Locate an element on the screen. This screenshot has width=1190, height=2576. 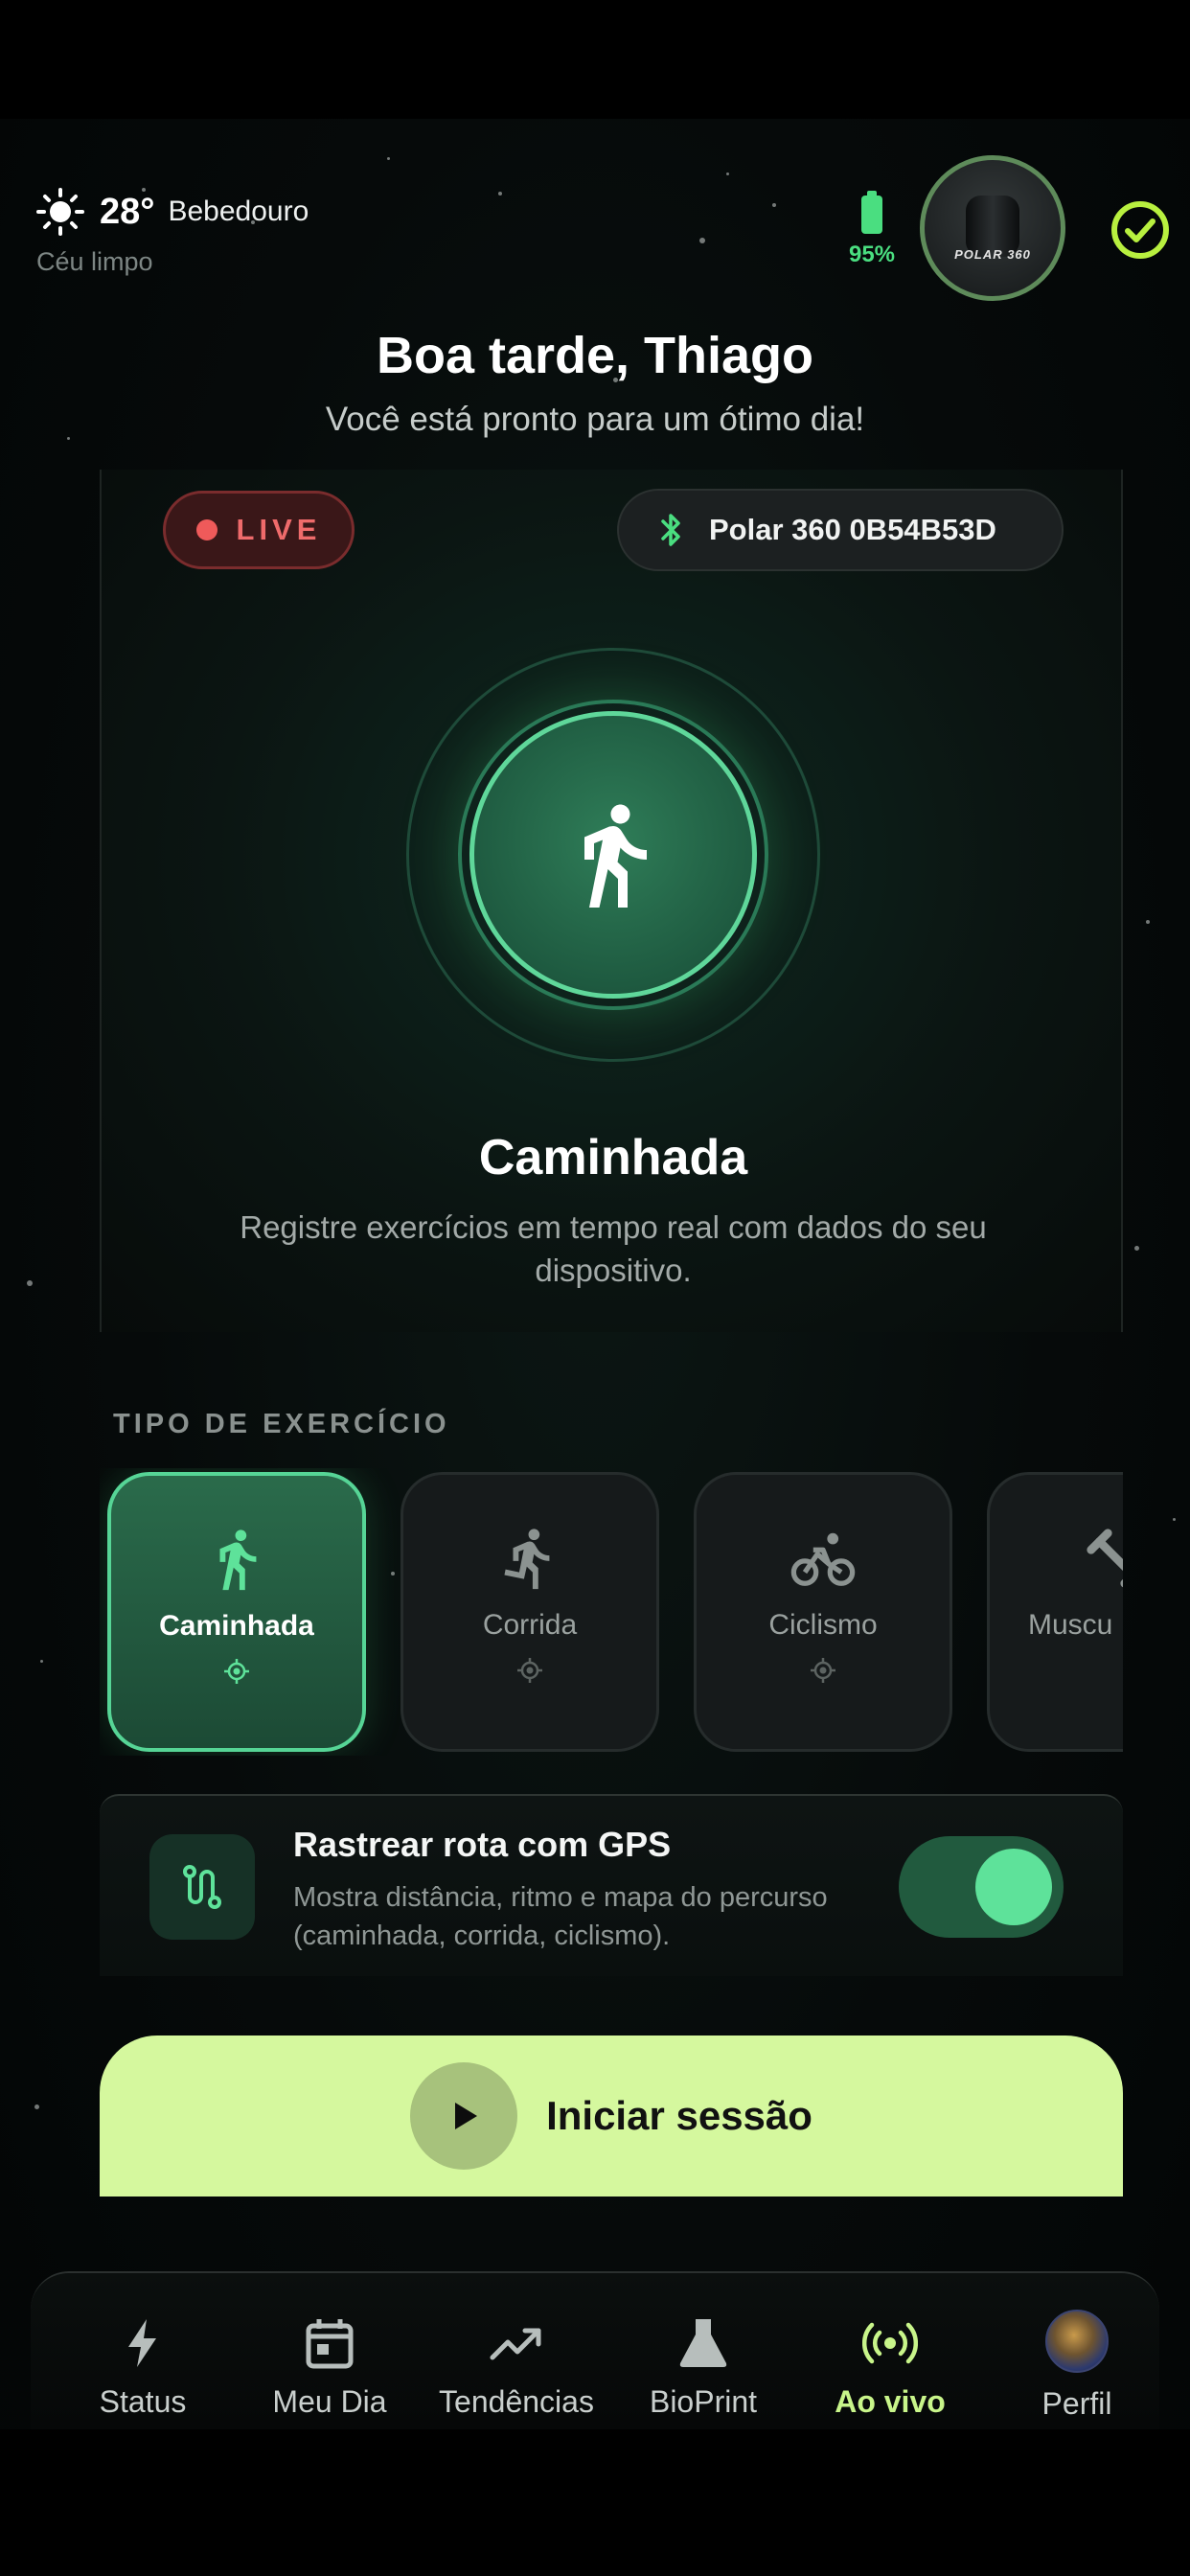
tab-label: Perfil is located at coordinates (1076, 2403).